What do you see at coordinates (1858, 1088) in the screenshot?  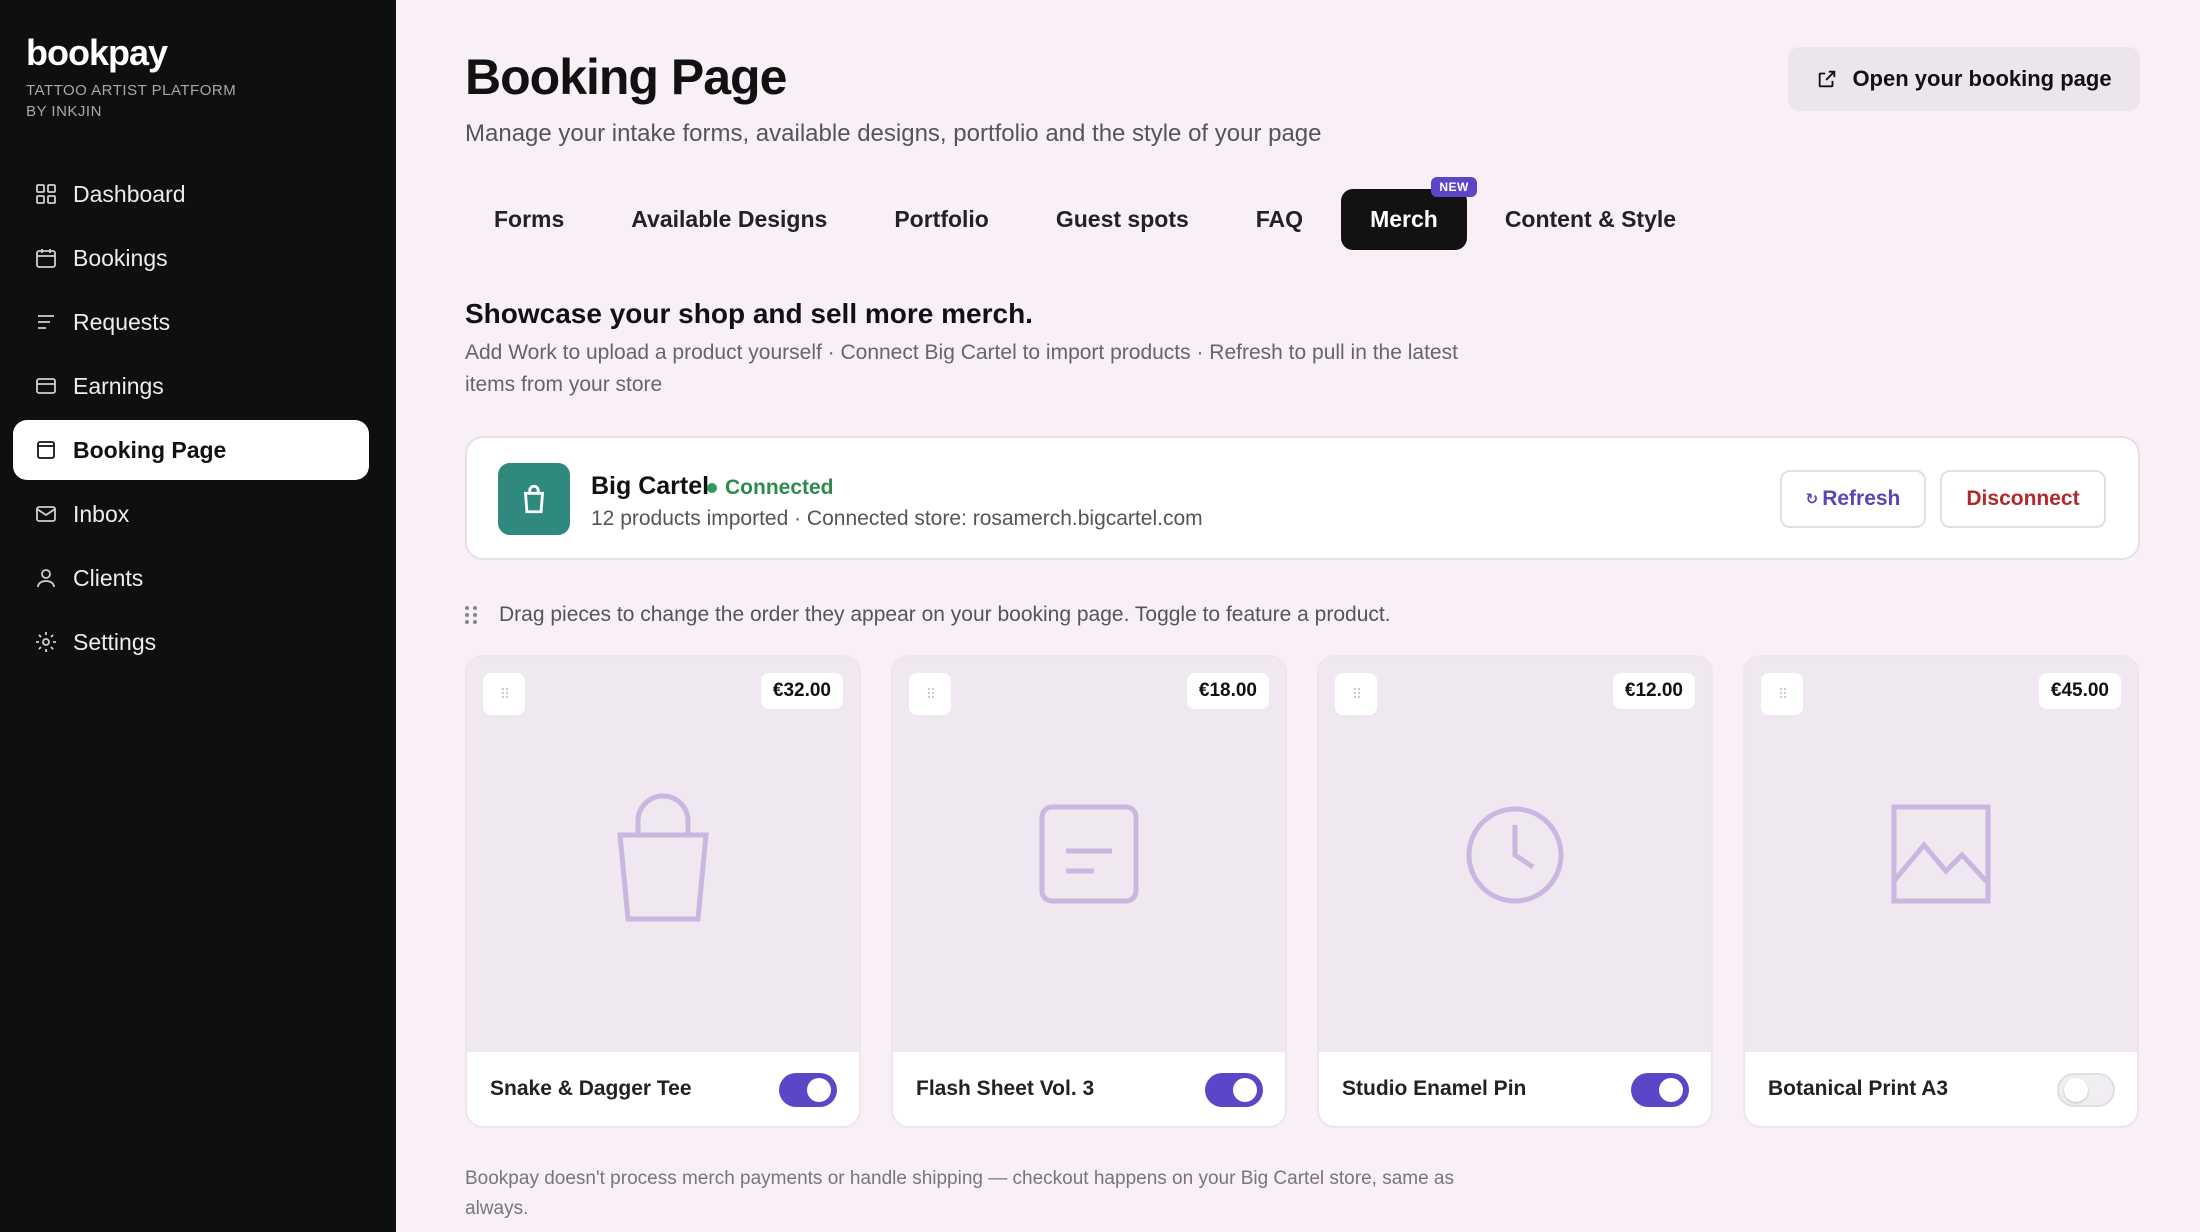 I see `product-name: Botanical Print A3` at bounding box center [1858, 1088].